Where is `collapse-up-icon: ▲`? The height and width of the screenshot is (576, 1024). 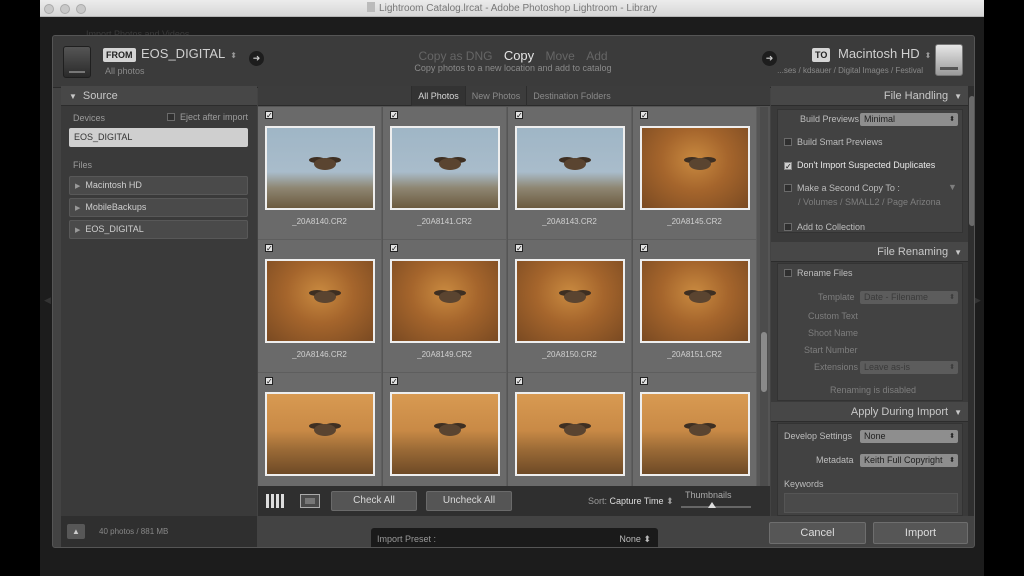 collapse-up-icon: ▲ is located at coordinates (76, 531).